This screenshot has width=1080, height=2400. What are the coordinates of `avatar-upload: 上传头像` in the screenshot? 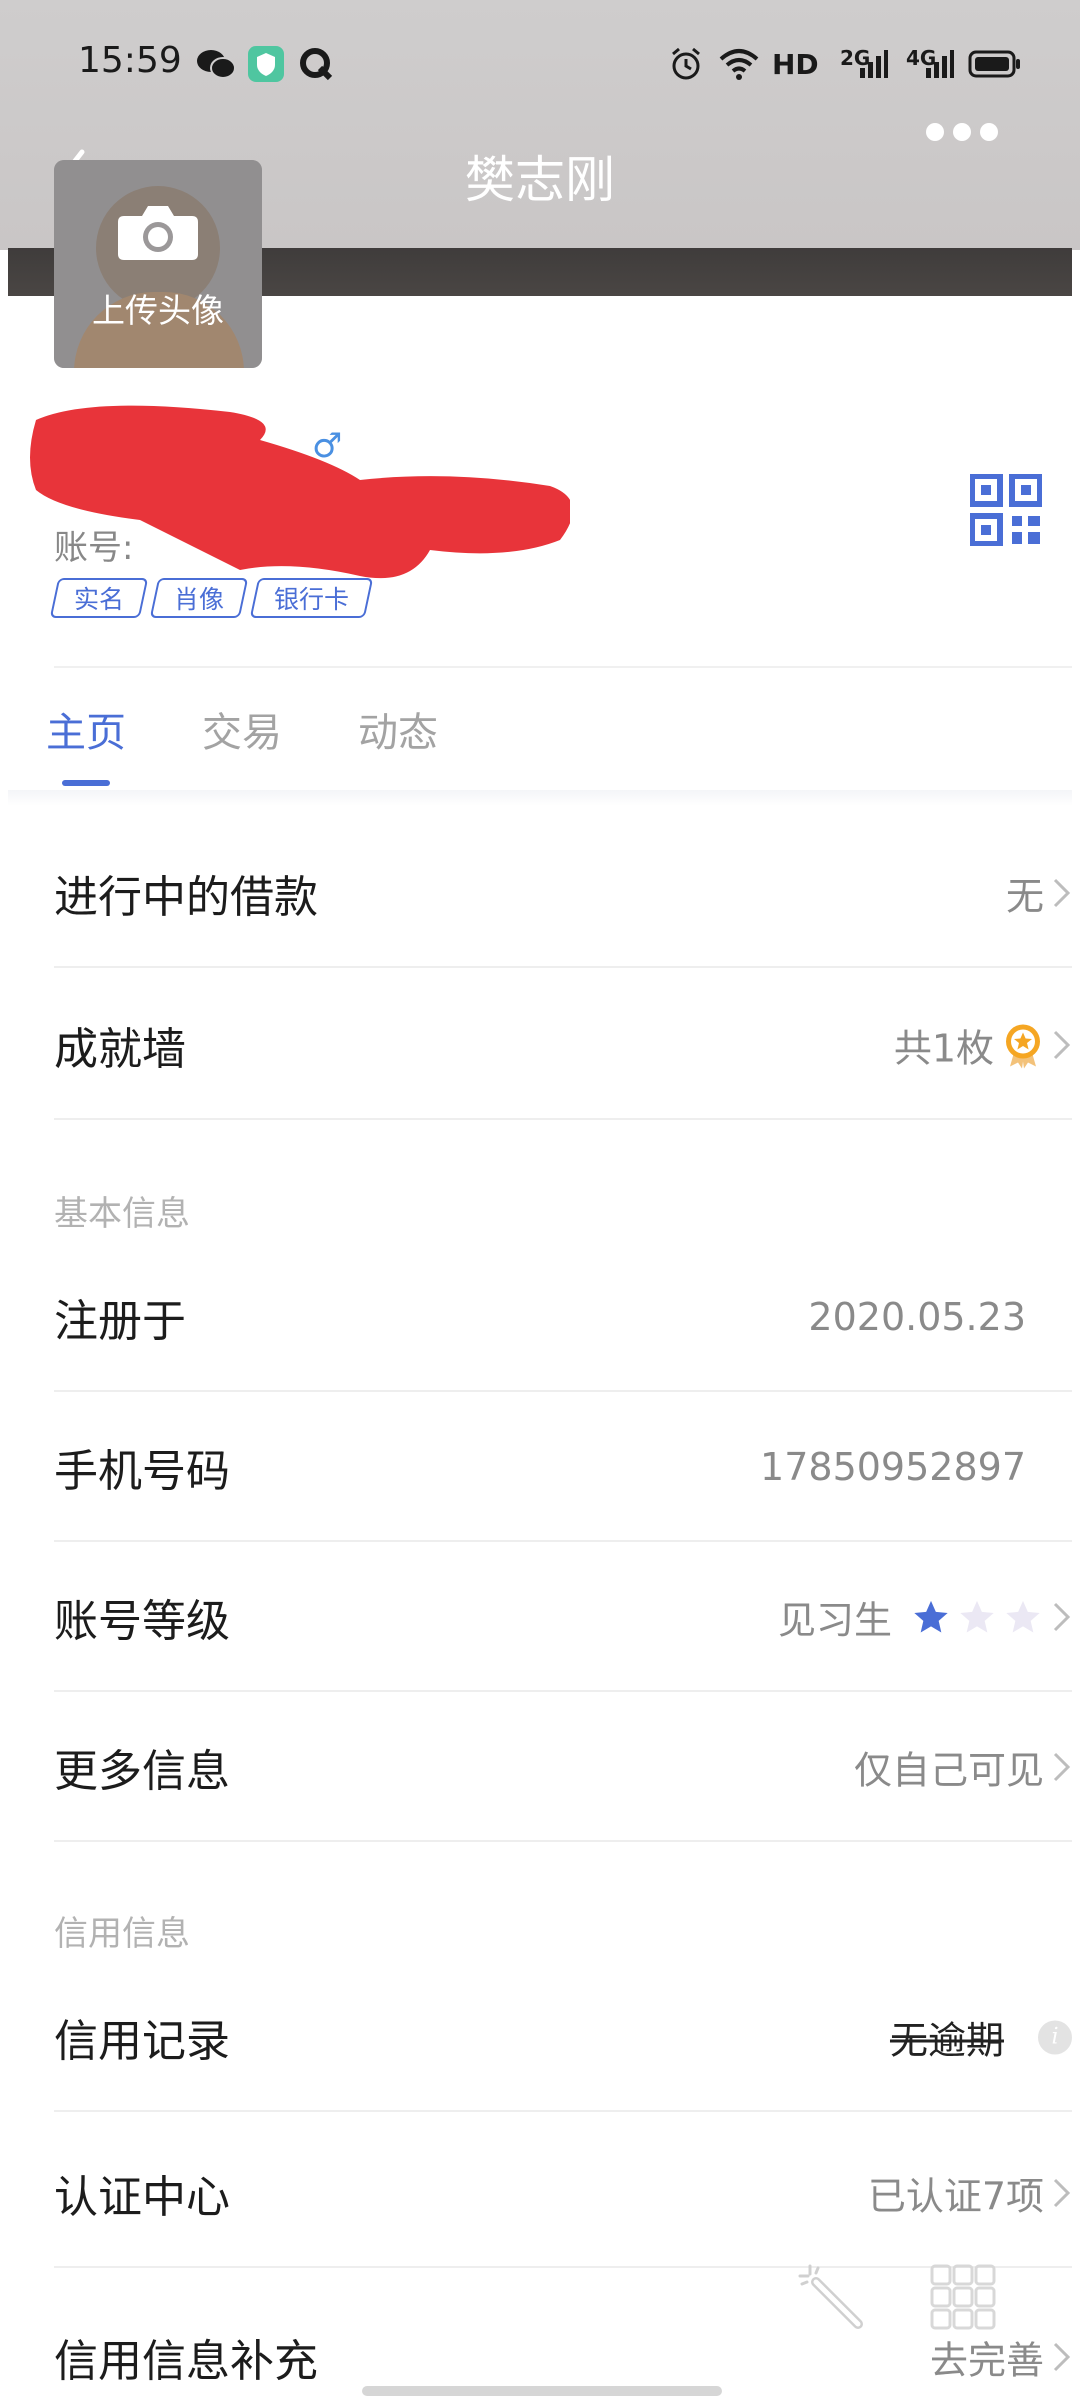 It's located at (158, 264).